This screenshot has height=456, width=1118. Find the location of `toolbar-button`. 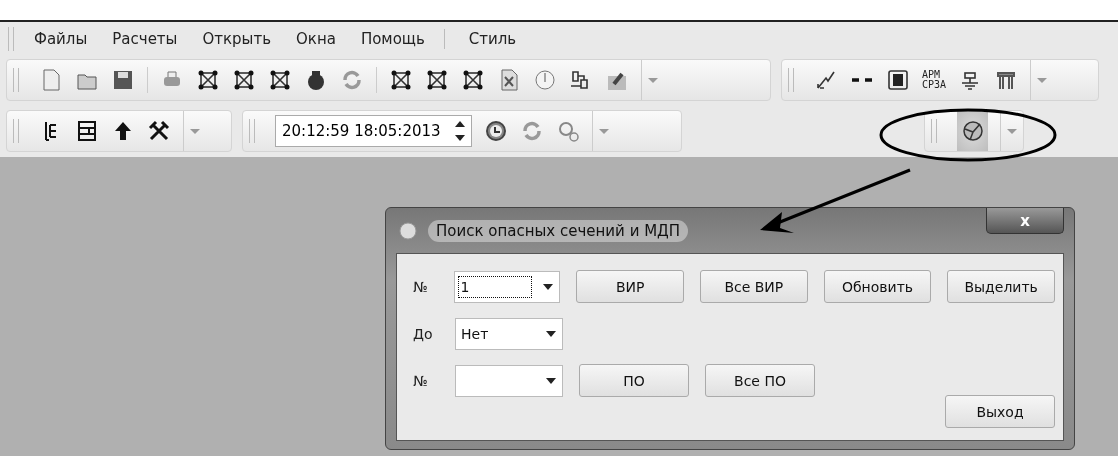

toolbar-button is located at coordinates (972, 131).